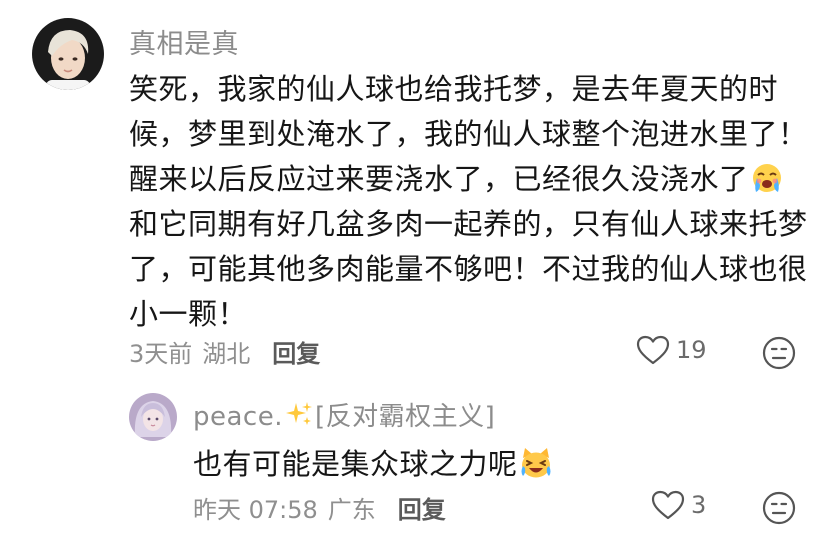 This screenshot has width=828, height=534. What do you see at coordinates (299, 413) in the screenshot?
I see `sparkles-icon` at bounding box center [299, 413].